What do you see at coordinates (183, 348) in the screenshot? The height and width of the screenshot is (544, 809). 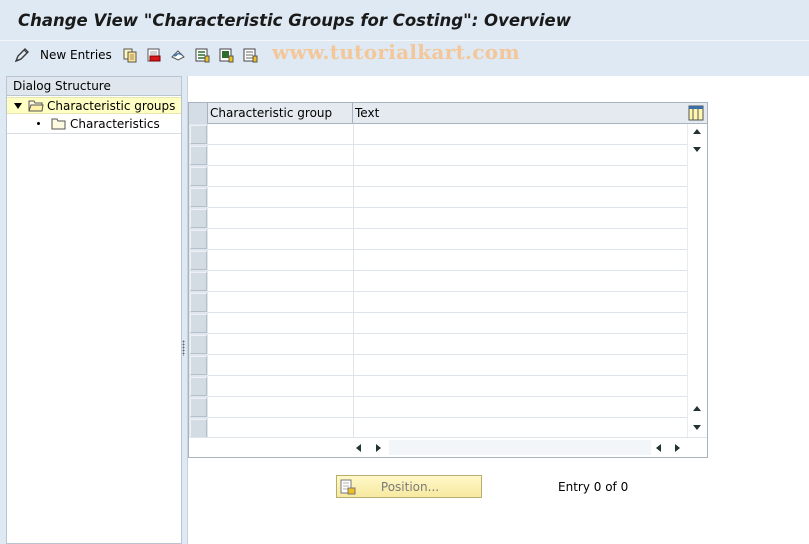 I see `splitter-grip-icon` at bounding box center [183, 348].